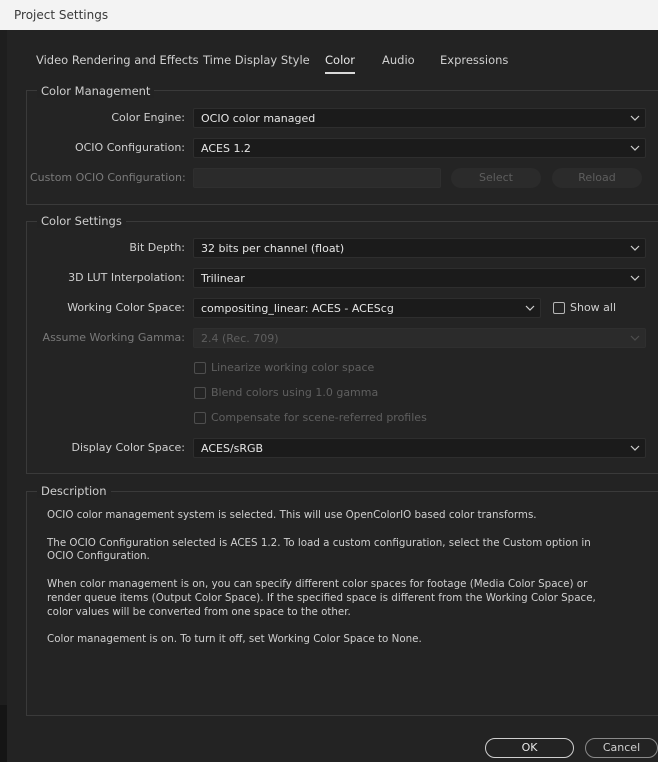 This screenshot has height=762, width=658. What do you see at coordinates (157, 247) in the screenshot?
I see `bit-depth-label: Bit Depth:` at bounding box center [157, 247].